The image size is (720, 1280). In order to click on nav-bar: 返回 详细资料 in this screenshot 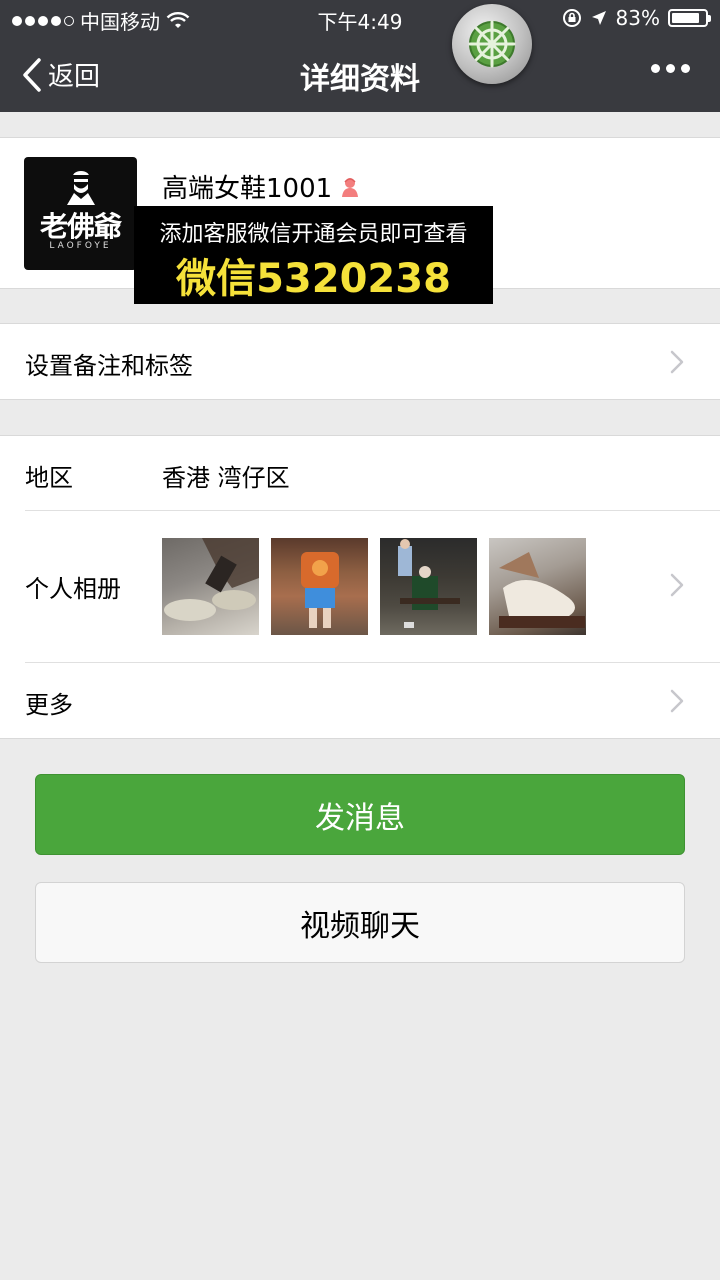, I will do `click(360, 74)`.